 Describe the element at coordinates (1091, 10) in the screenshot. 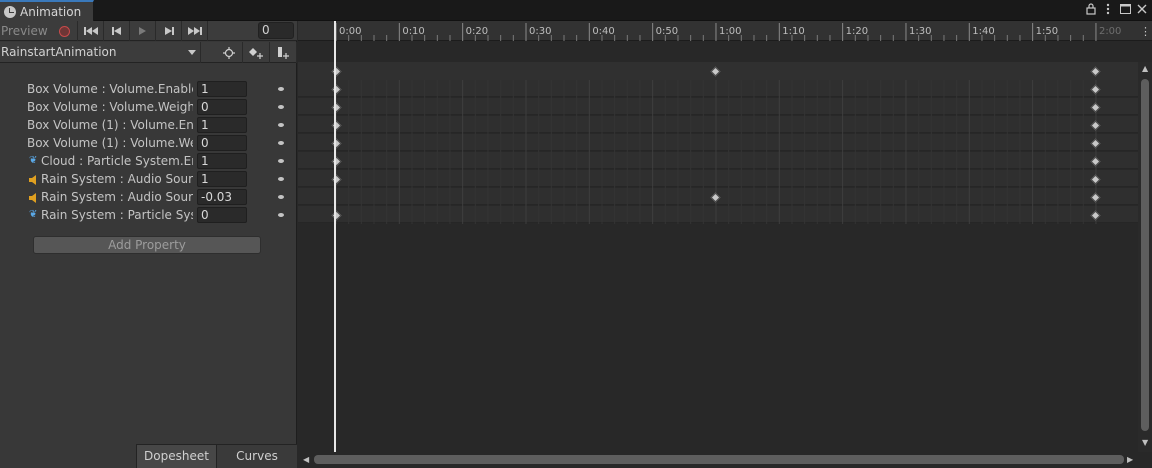

I see `lock-icon` at that location.